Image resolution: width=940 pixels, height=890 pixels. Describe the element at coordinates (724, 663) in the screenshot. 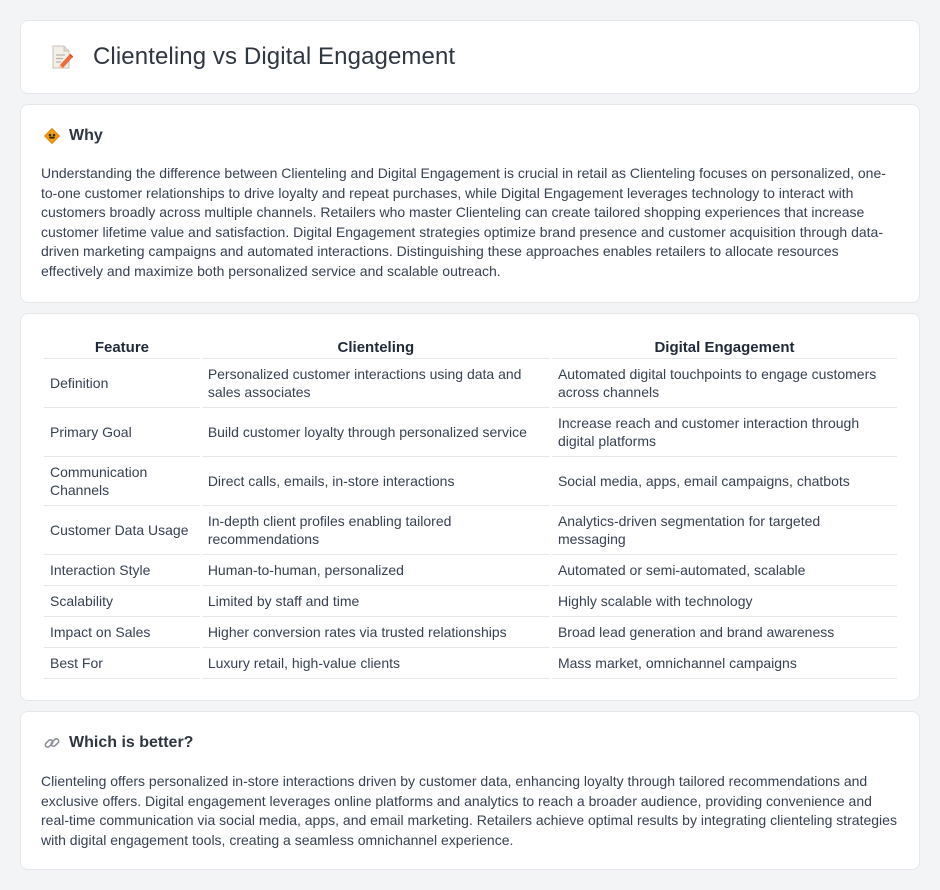

I see `digital-cell: Mass market, omnichannel campaigns` at that location.